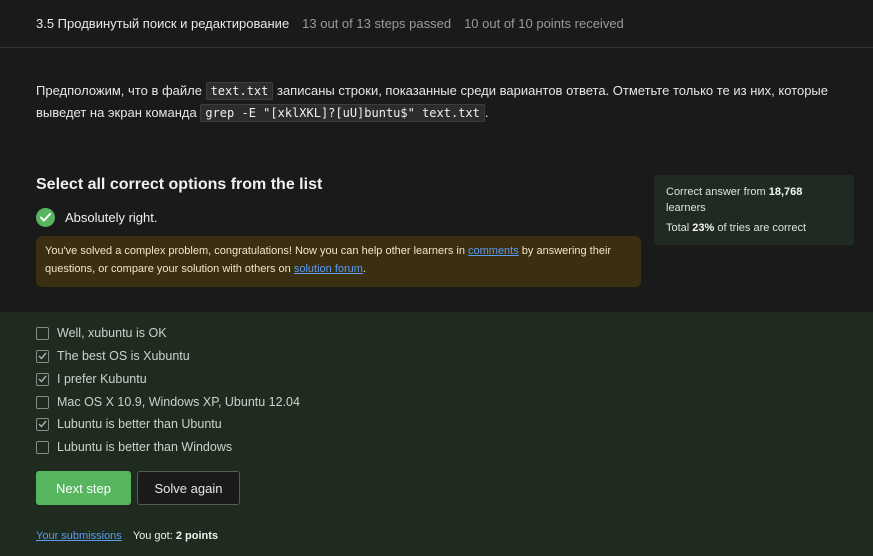 The height and width of the screenshot is (556, 873). Describe the element at coordinates (154, 536) in the screenshot. I see `score-prefix: You got:` at that location.